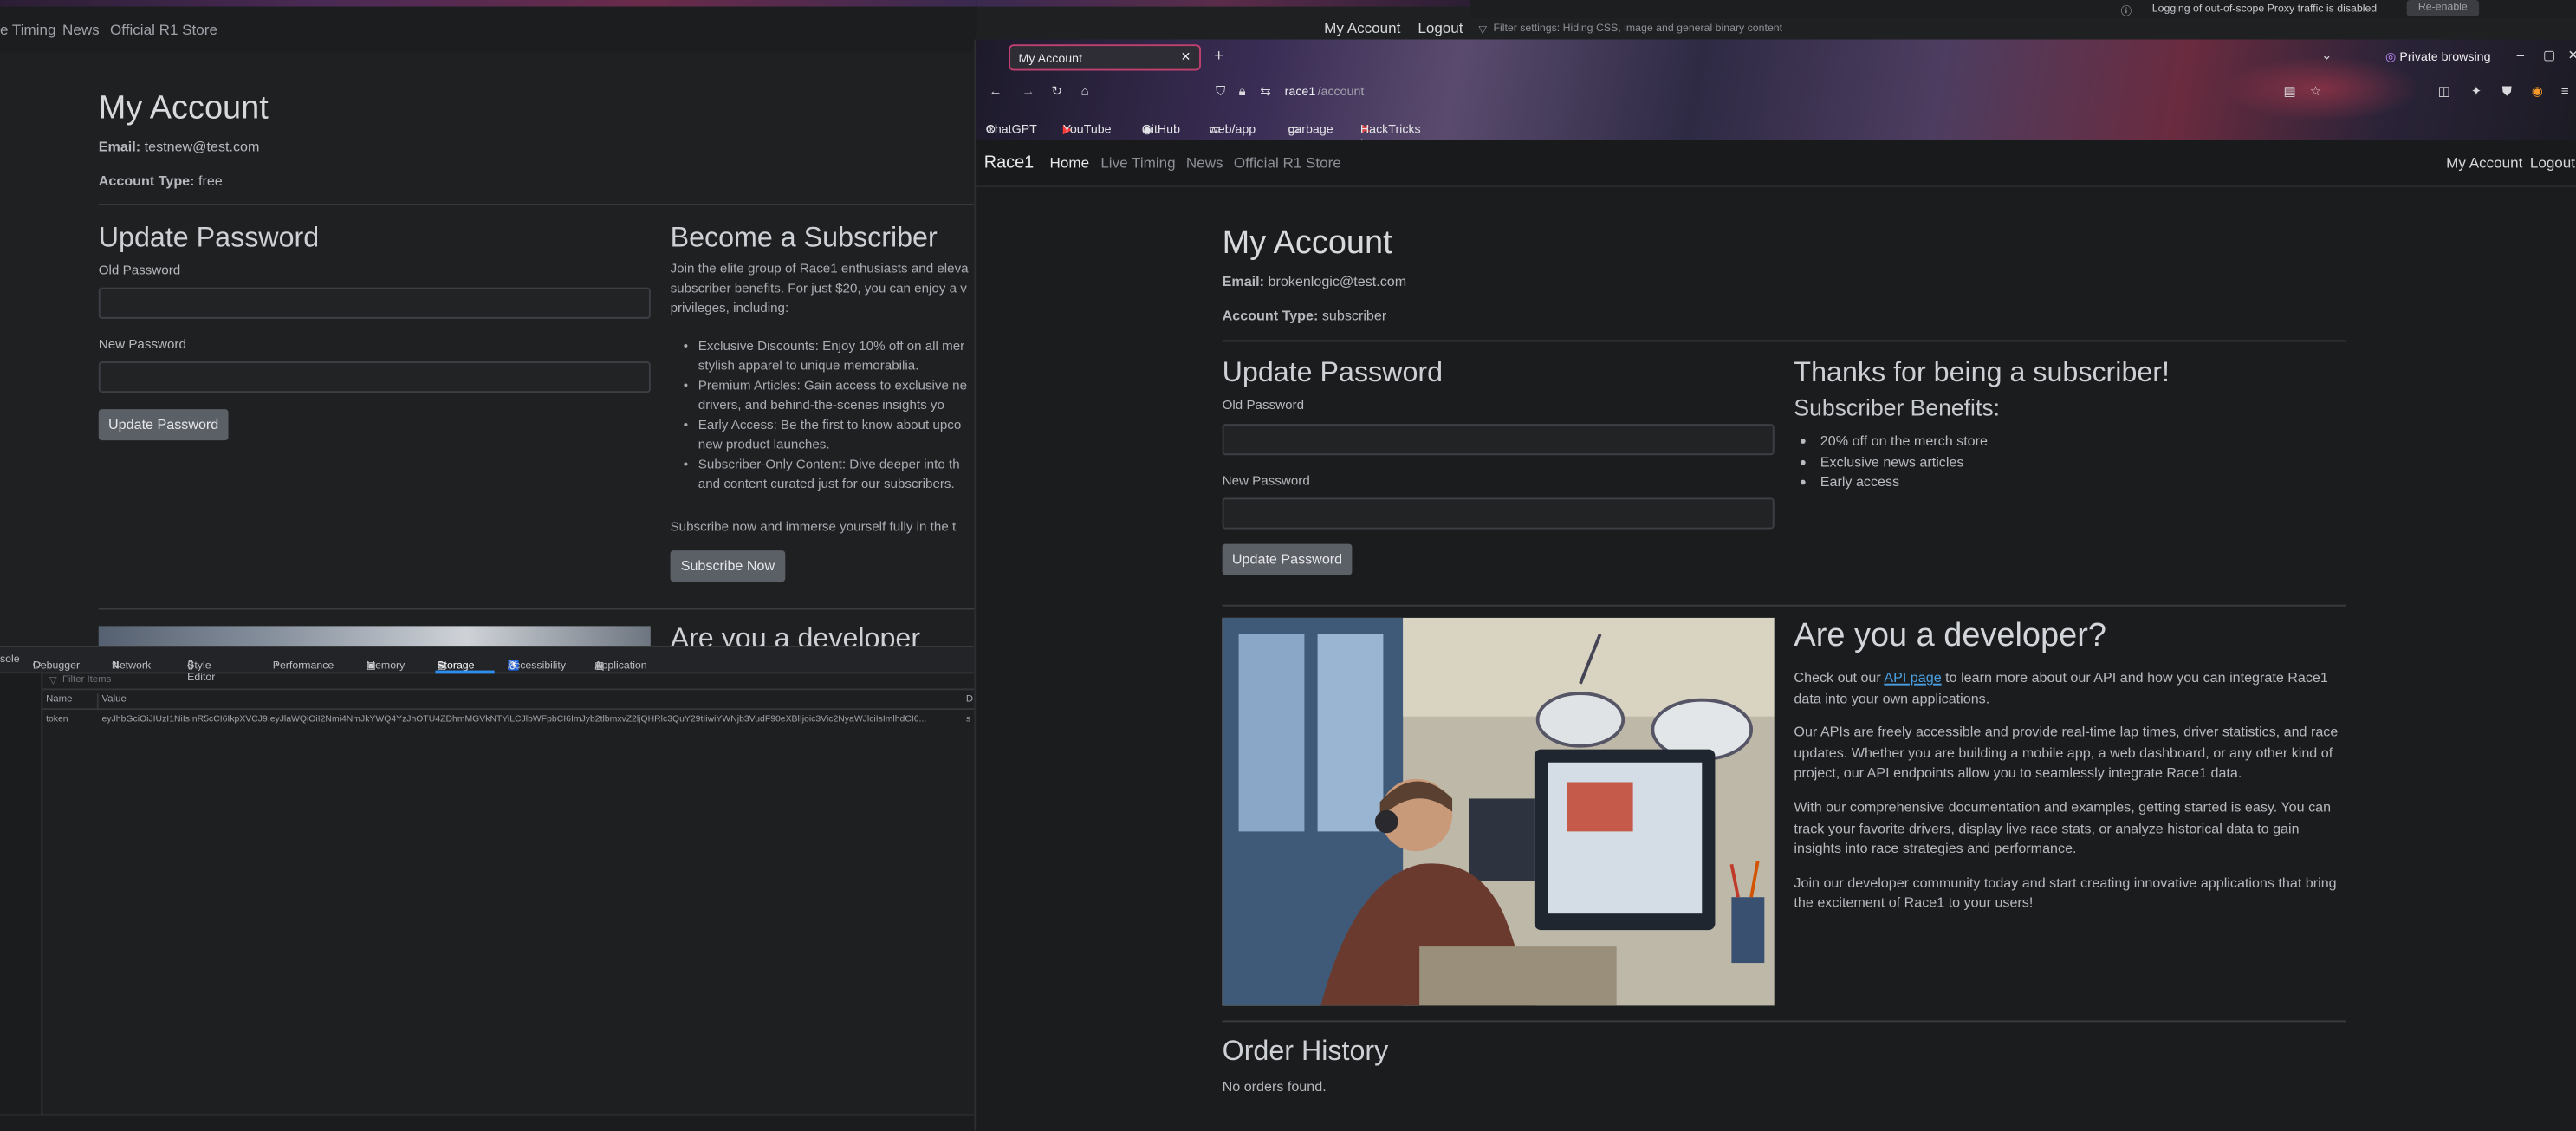 This screenshot has width=2576, height=1131. I want to click on developer-title: Are you a developer?, so click(1950, 635).